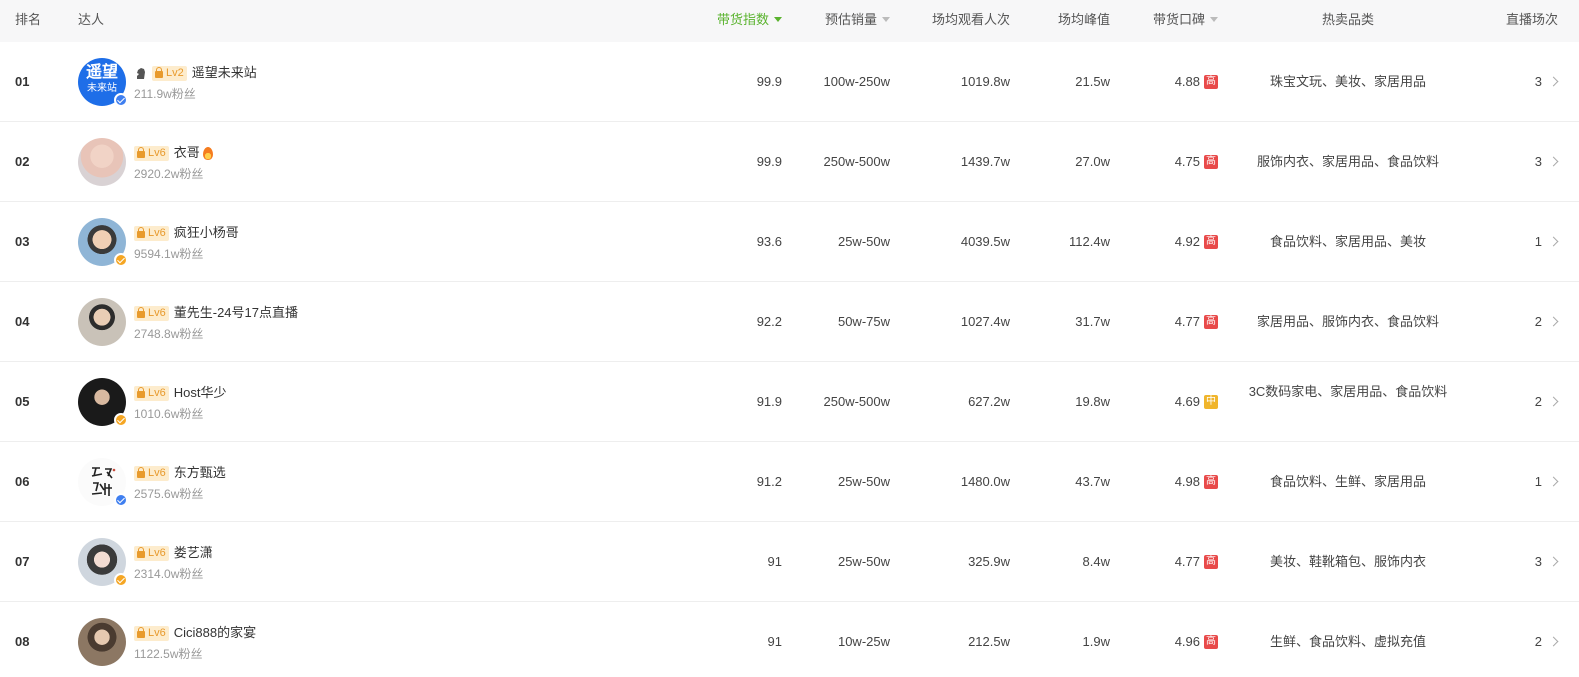 This screenshot has width=1579, height=677. Describe the element at coordinates (206, 233) in the screenshot. I see `influencer-name: 疯狂小杨哥` at that location.